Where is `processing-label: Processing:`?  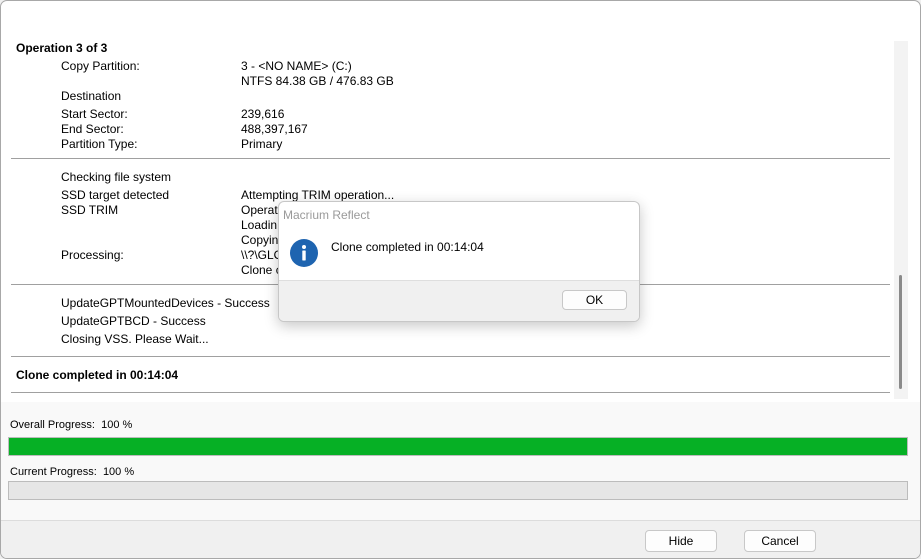 processing-label: Processing: is located at coordinates (92, 255).